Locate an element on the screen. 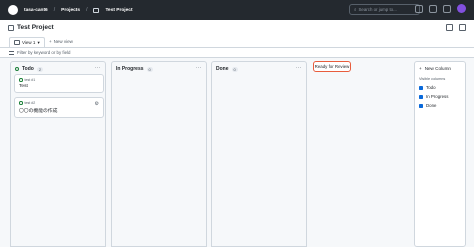 The width and height of the screenshot is (474, 247). visible-column-label: In Progress is located at coordinates (437, 96).